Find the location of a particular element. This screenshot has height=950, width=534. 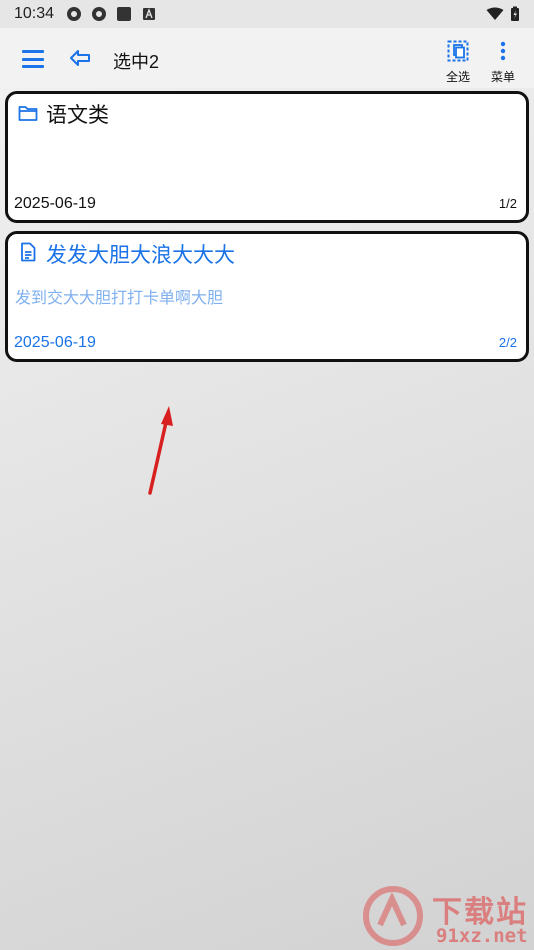

select-all-button: 全选 is located at coordinates (458, 62).